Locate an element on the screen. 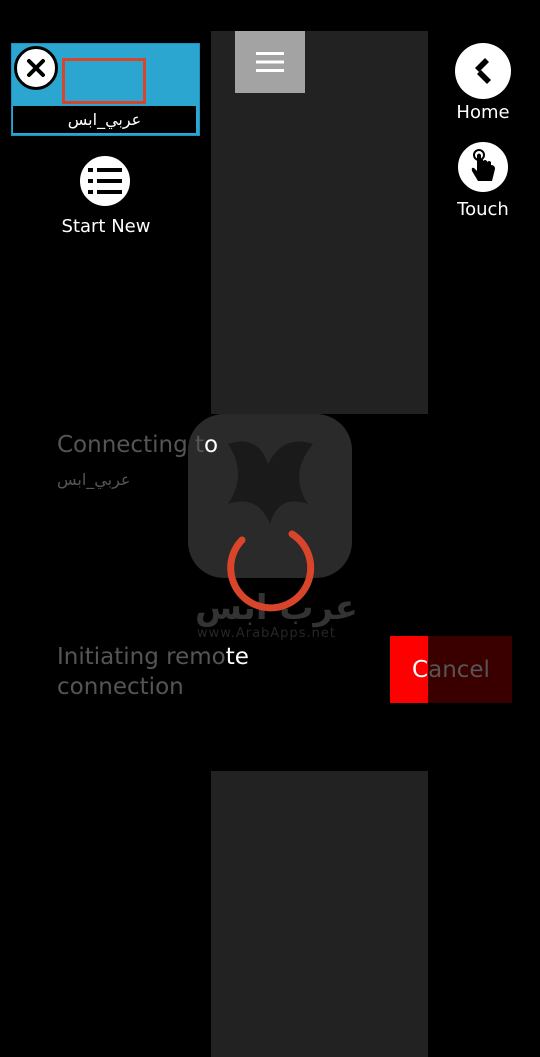 The height and width of the screenshot is (1057, 540). status-line-1-prefix: Initiating remo is located at coordinates (141, 657).